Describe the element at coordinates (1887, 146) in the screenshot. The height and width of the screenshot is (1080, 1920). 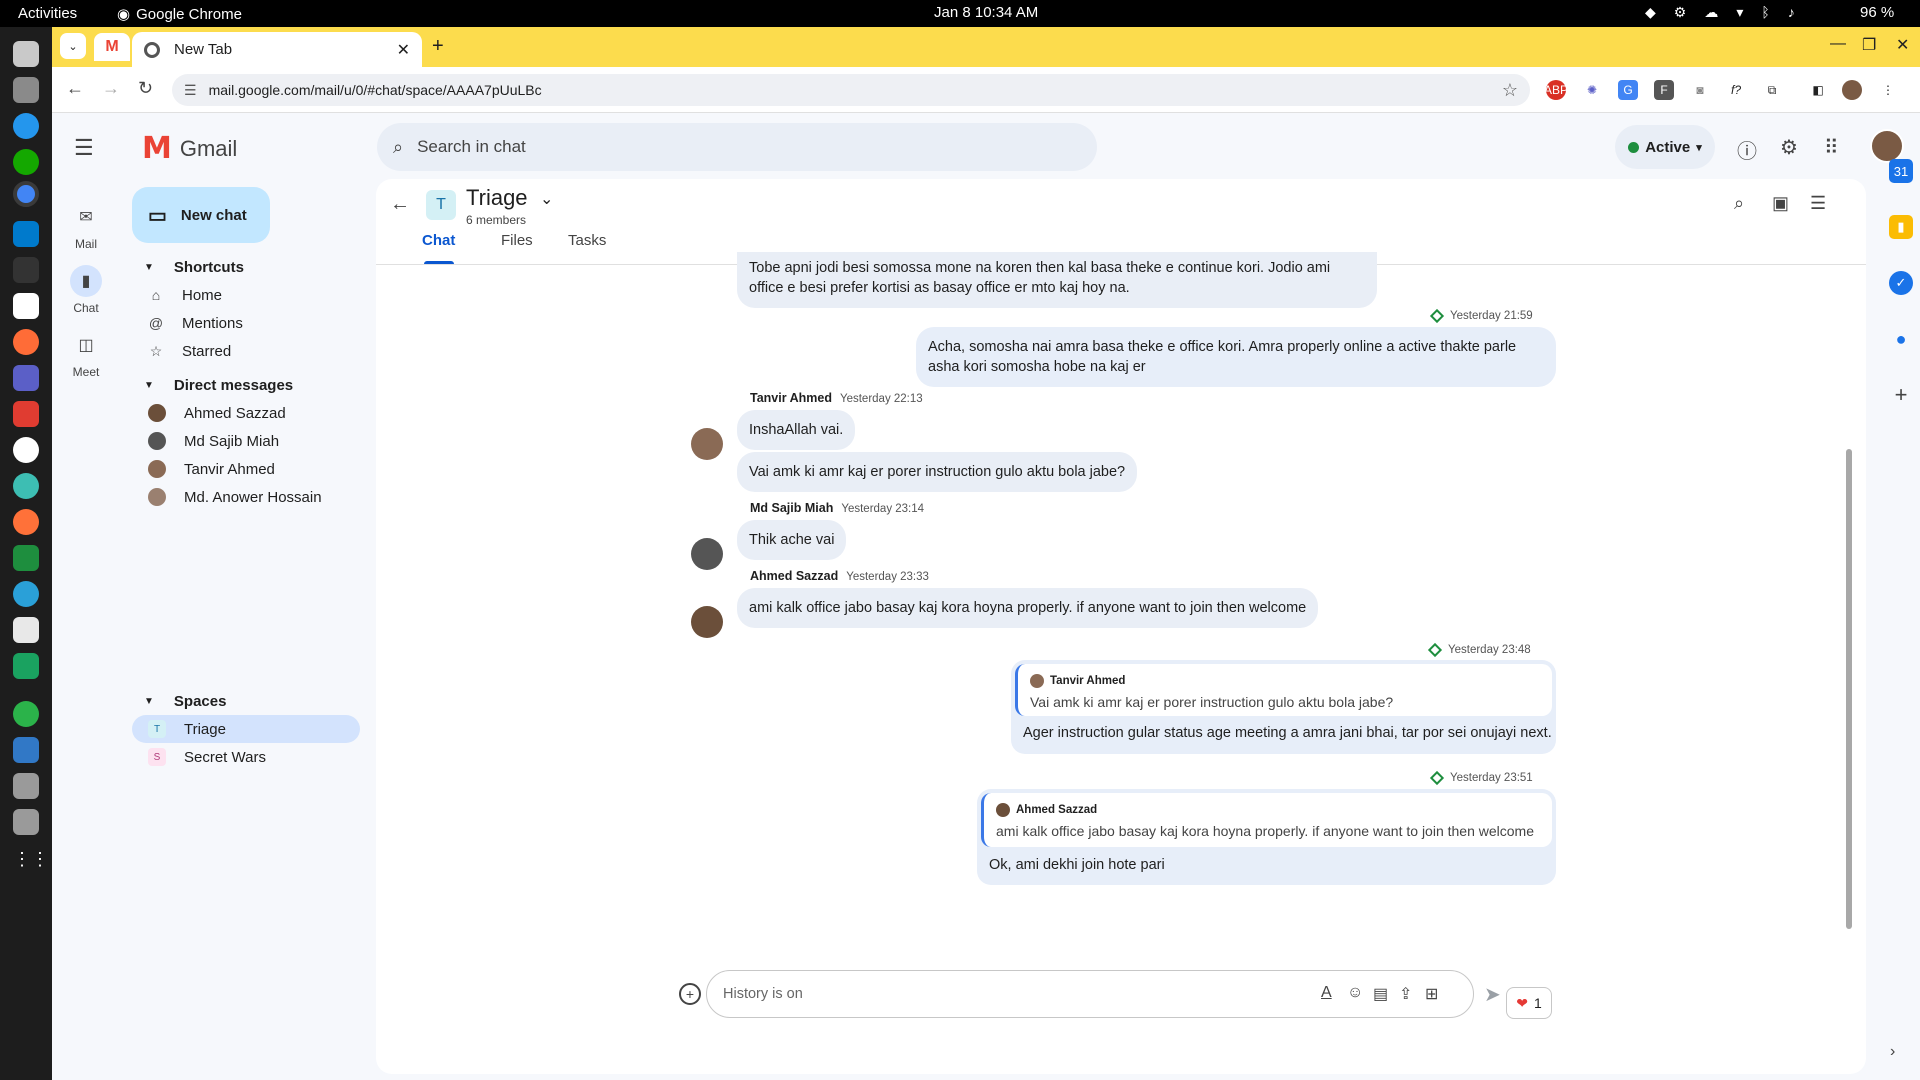
I see `account-avatar` at that location.